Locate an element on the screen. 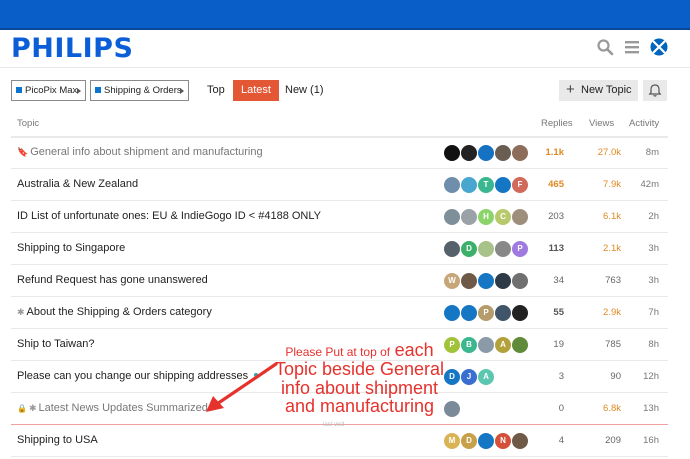  topic-title: Australia & New Zealand is located at coordinates (77, 184).